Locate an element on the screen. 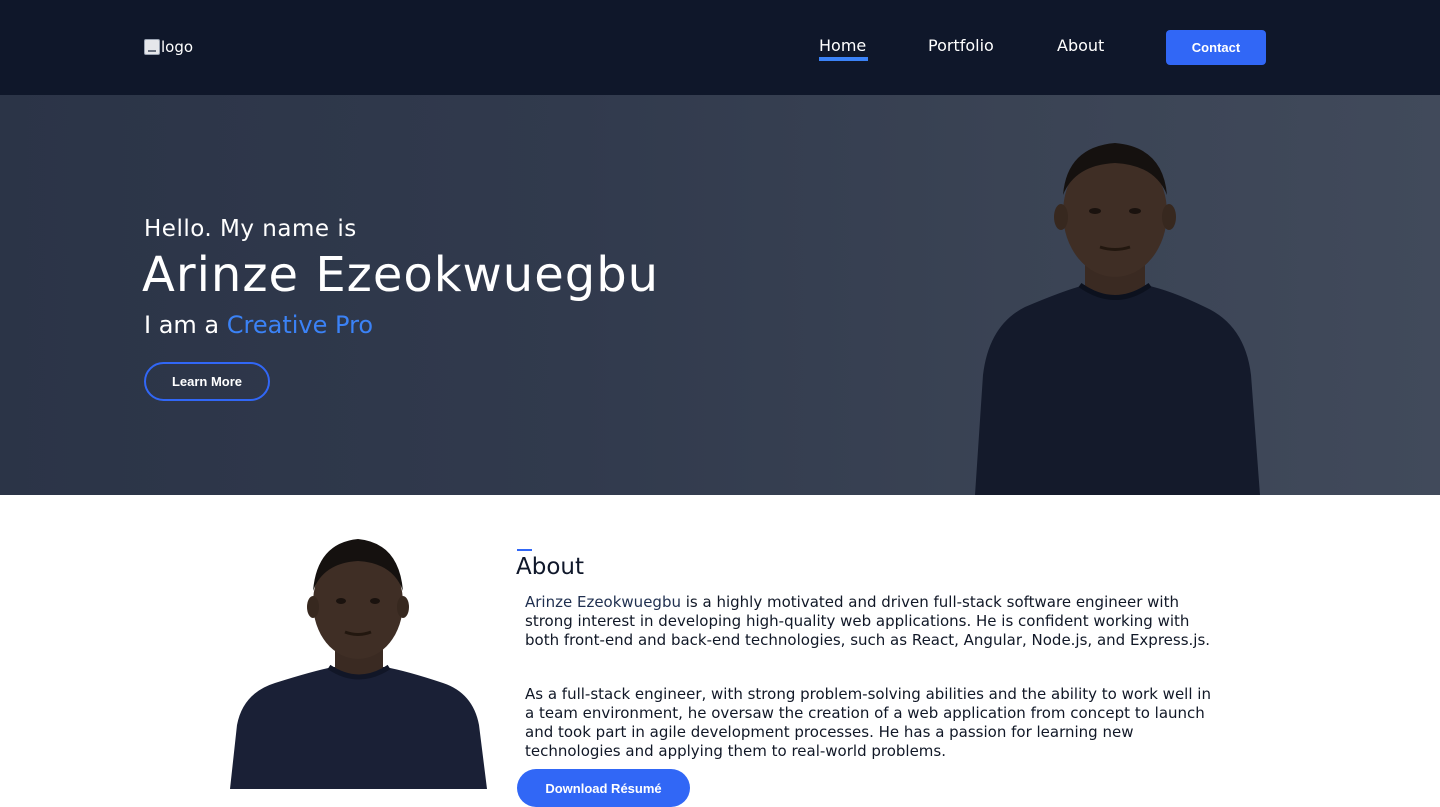 The width and height of the screenshot is (1440, 807). nav-link-home: Home is located at coordinates (842, 45).